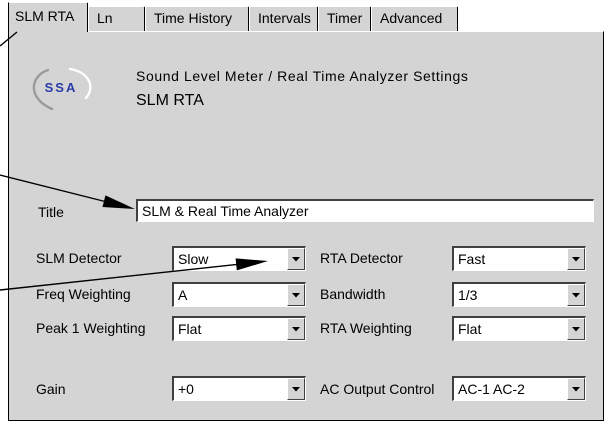 Image resolution: width=606 pixels, height=423 pixels. I want to click on tab-label: Timer, so click(345, 18).